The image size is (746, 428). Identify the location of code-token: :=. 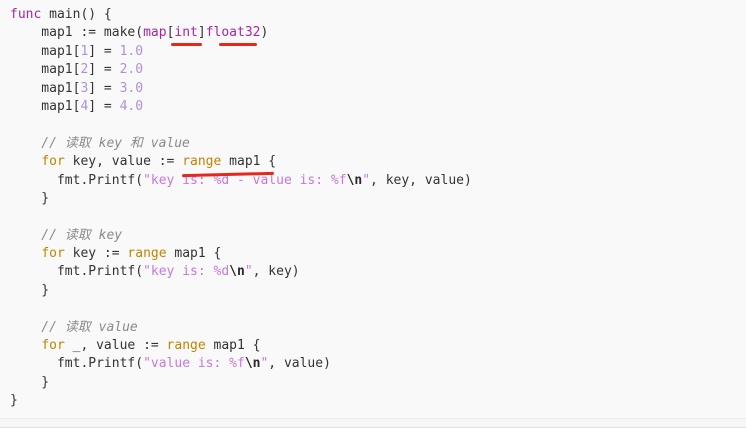
(88, 33).